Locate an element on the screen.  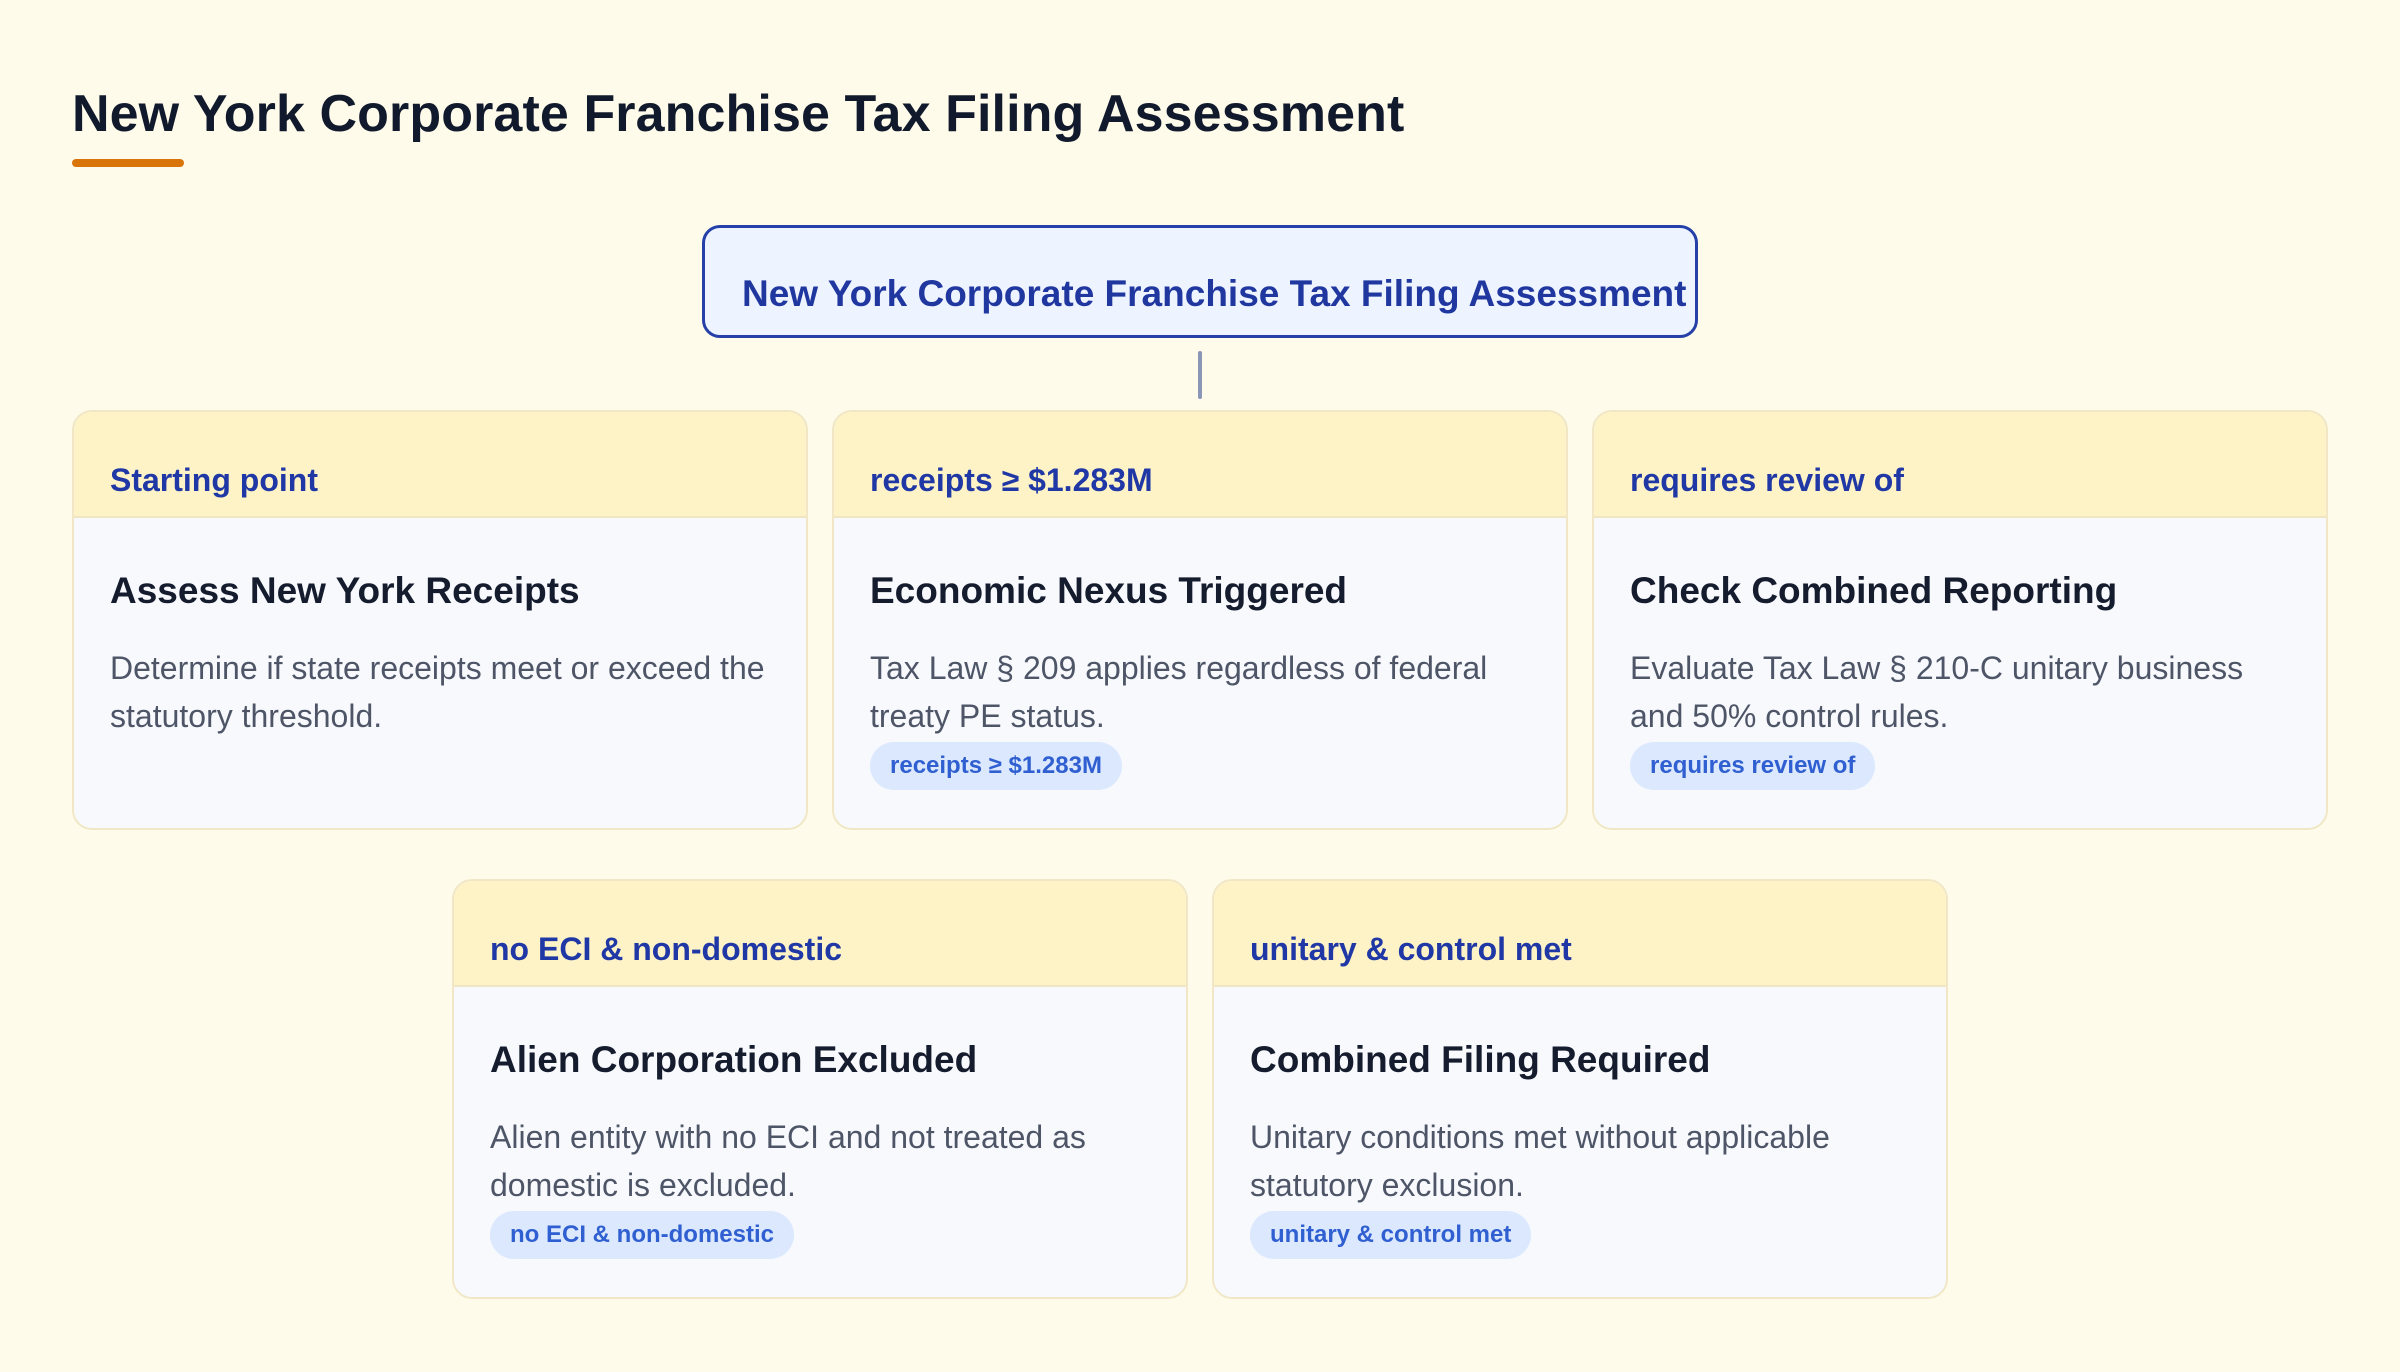
card-header: receipts ≥ $1.283M is located at coordinates (1200, 465).